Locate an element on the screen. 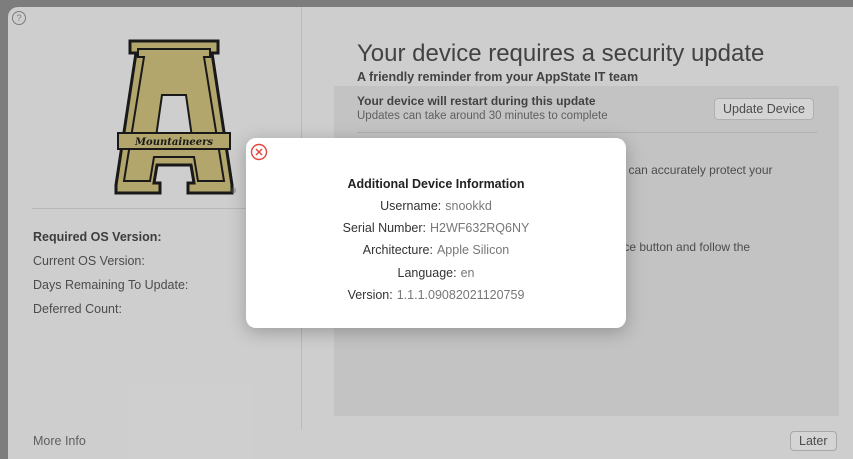 The height and width of the screenshot is (459, 853). language-value: en is located at coordinates (467, 273).